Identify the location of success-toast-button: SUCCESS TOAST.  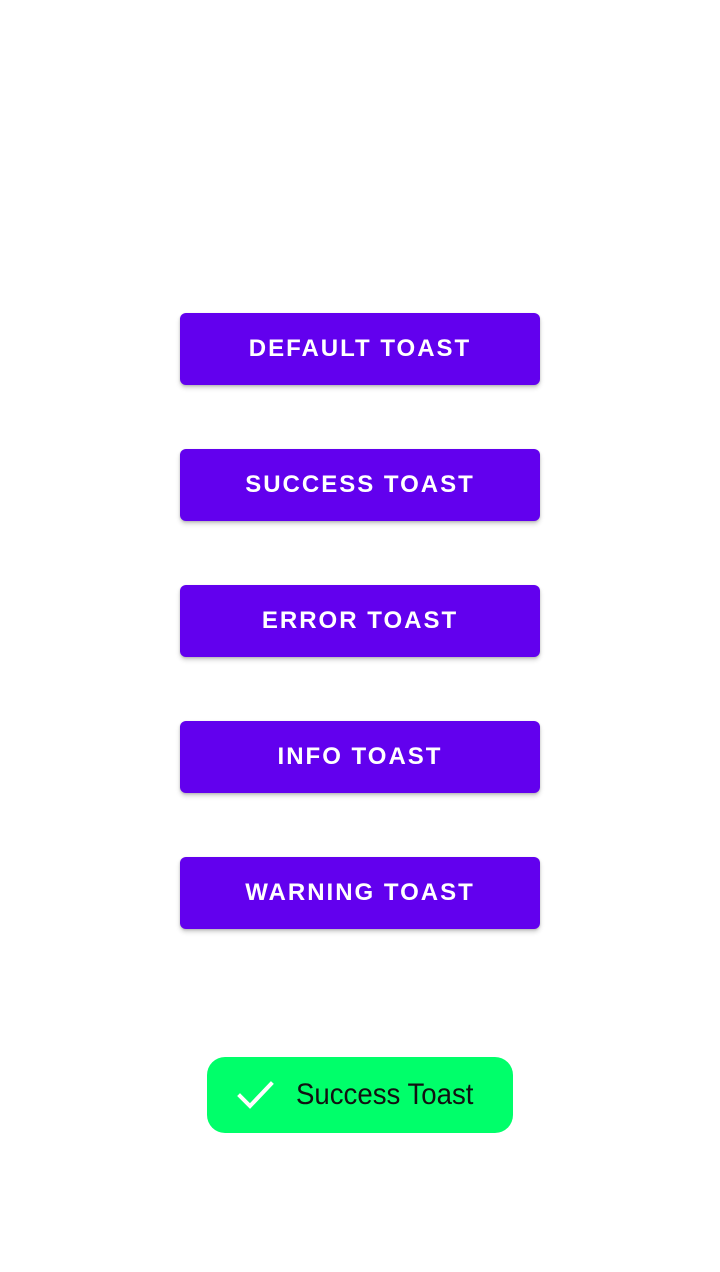
(360, 485).